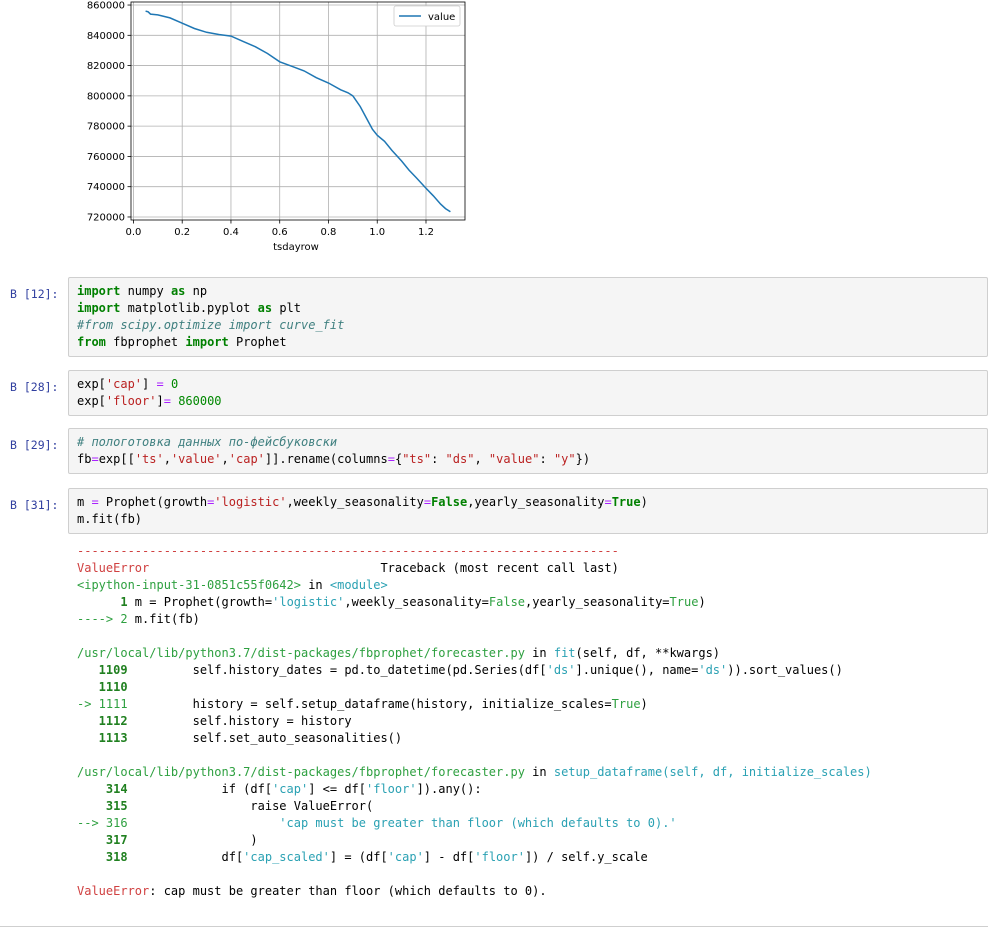 The image size is (988, 929). What do you see at coordinates (133, 232) in the screenshot?
I see `x-tick-label: 0.0` at bounding box center [133, 232].